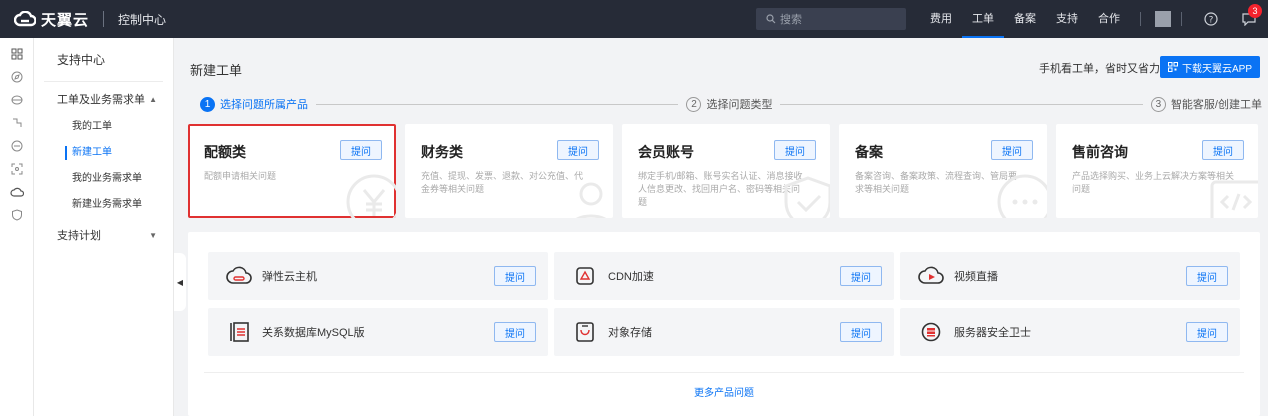  What do you see at coordinates (1070, 332) in the screenshot?
I see `product-item-server-security: 服务器安全卫士 提问` at bounding box center [1070, 332].